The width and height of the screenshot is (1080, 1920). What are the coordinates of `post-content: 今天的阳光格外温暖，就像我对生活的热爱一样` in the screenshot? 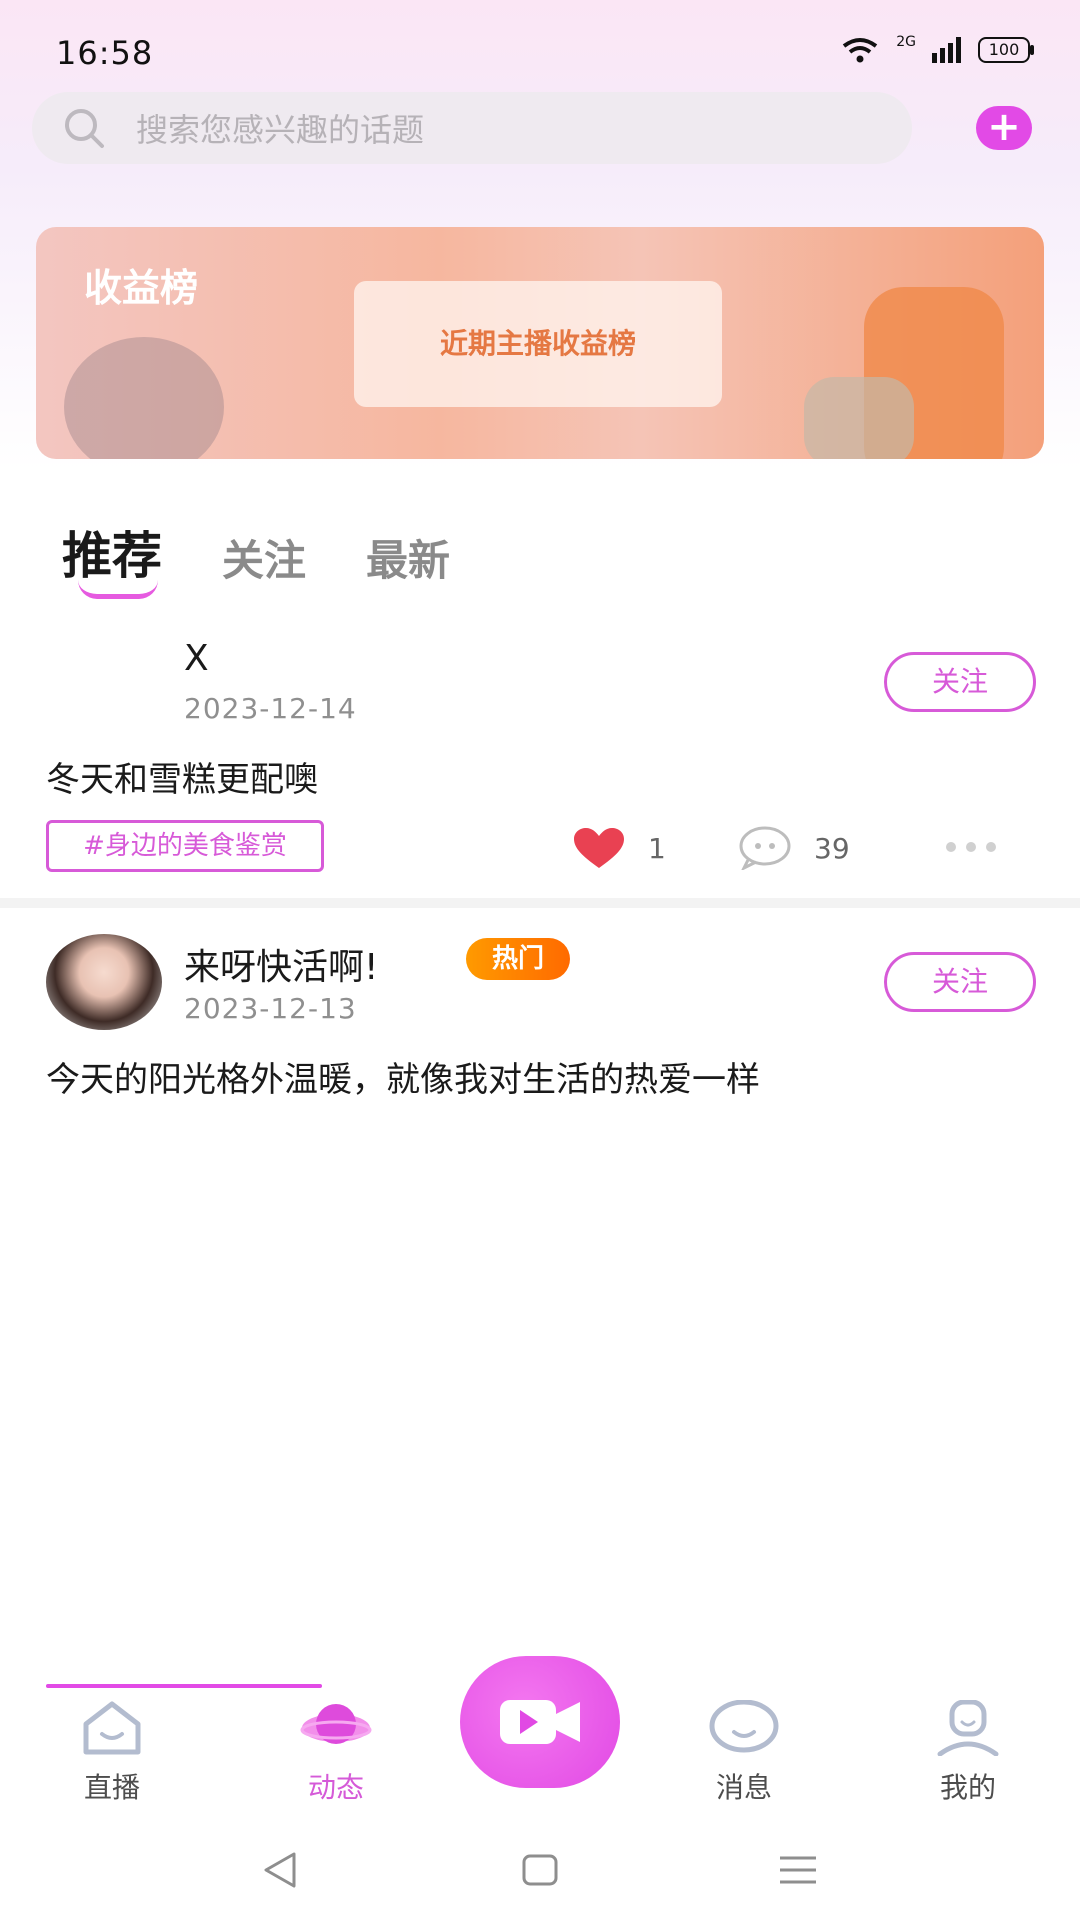 It's located at (403, 1080).